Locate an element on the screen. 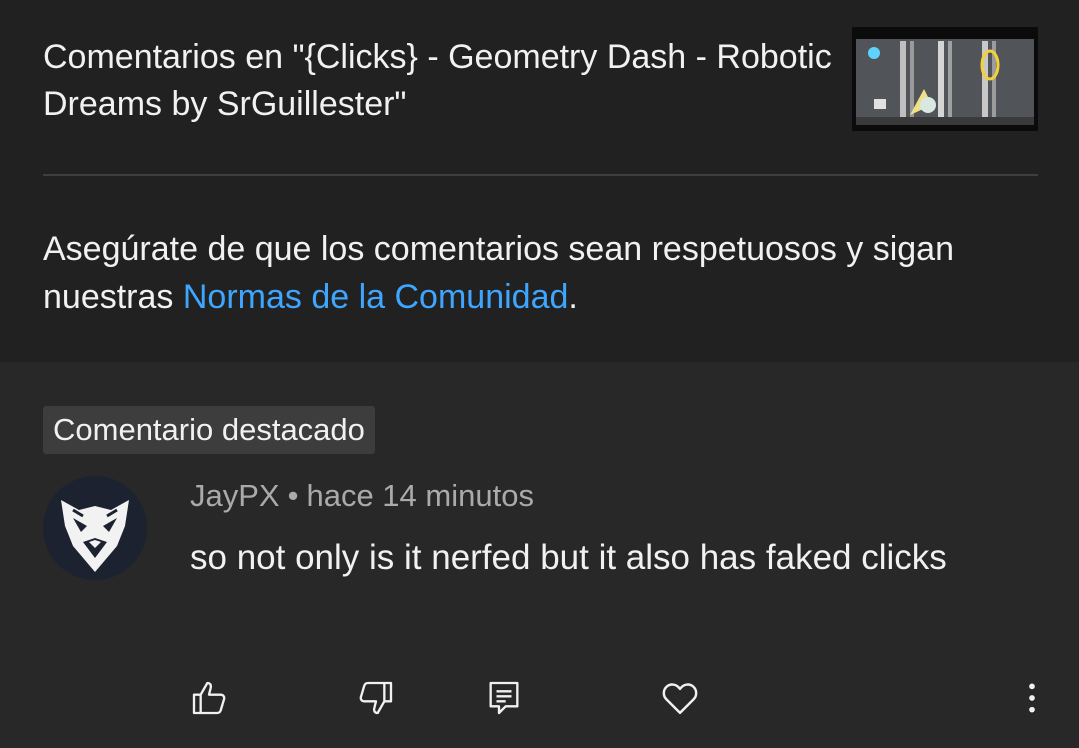 This screenshot has width=1079, height=748. thumbs-down-icon is located at coordinates (376, 698).